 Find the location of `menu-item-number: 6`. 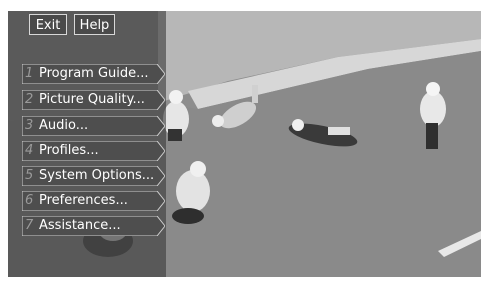

menu-item-number: 6 is located at coordinates (29, 200).